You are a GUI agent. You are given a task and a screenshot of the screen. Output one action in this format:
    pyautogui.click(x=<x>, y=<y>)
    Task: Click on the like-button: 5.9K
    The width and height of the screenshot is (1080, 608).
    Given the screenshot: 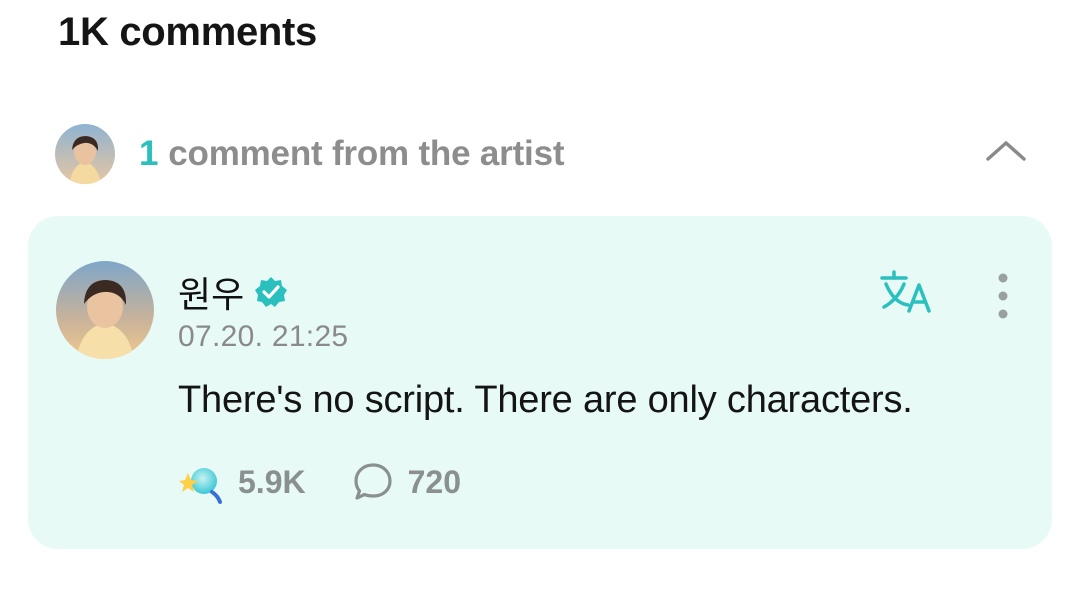 What is the action you would take?
    pyautogui.click(x=242, y=482)
    